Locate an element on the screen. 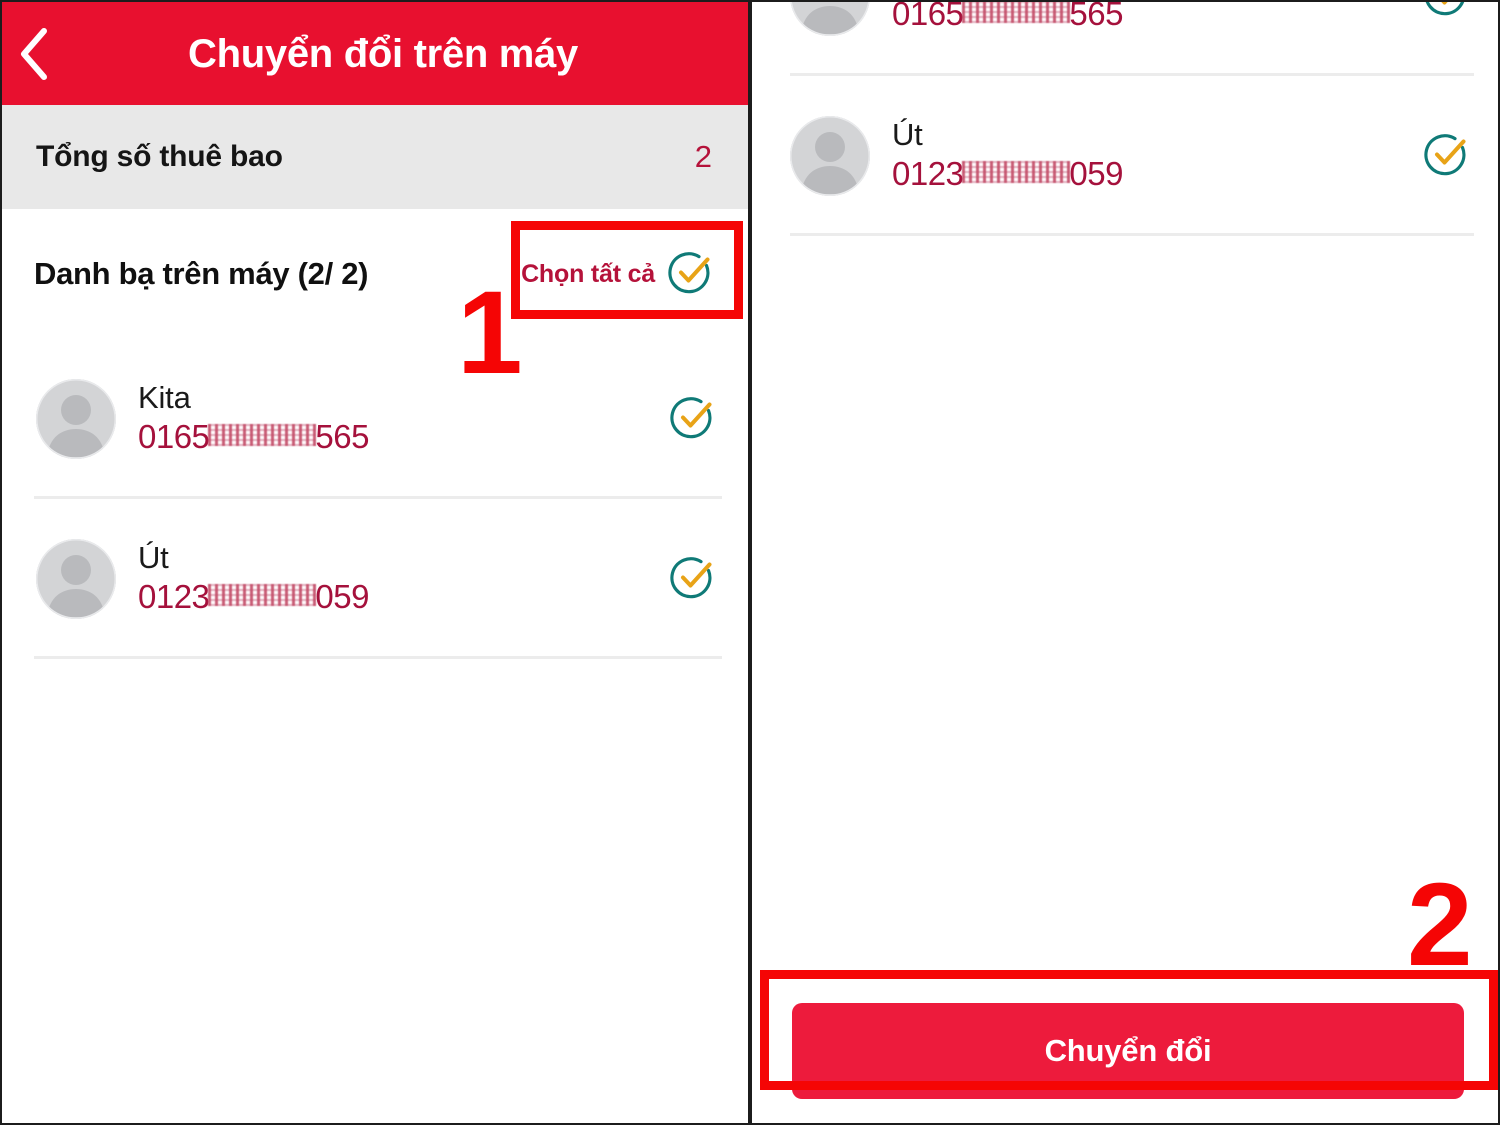 Image resolution: width=1500 pixels, height=1125 pixels. contact-name: Kita is located at coordinates (164, 397).